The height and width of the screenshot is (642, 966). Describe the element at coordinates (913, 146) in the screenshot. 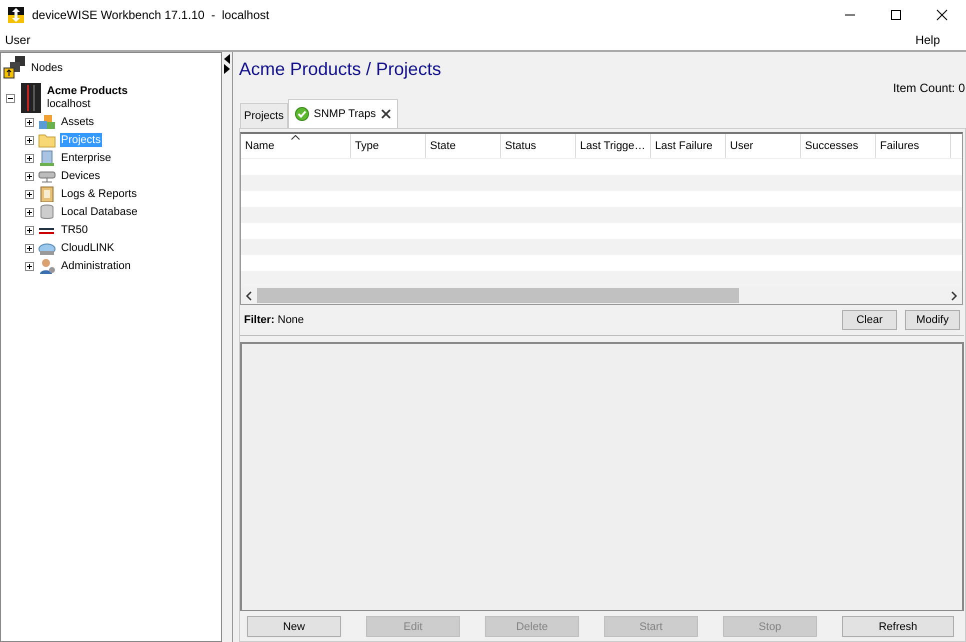

I see `column-header: Failures` at that location.